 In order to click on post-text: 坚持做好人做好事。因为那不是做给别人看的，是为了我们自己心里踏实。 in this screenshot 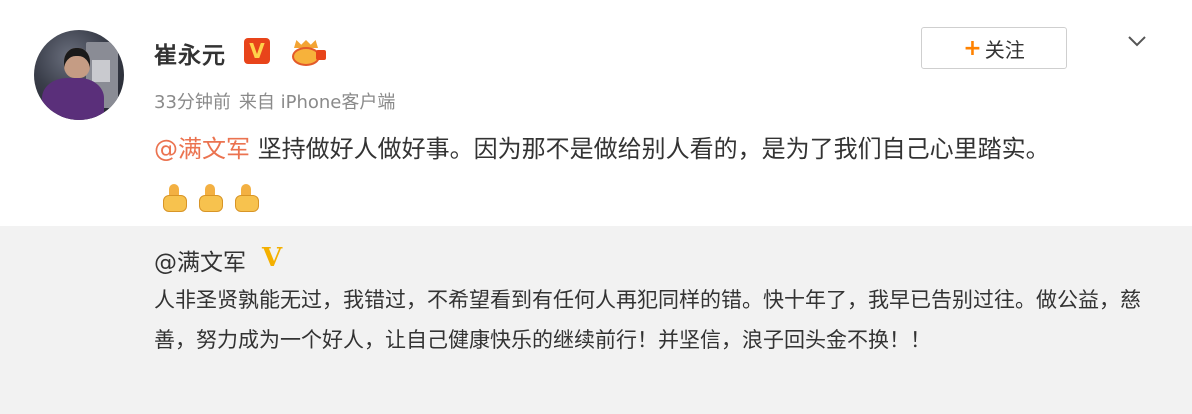, I will do `click(650, 149)`.